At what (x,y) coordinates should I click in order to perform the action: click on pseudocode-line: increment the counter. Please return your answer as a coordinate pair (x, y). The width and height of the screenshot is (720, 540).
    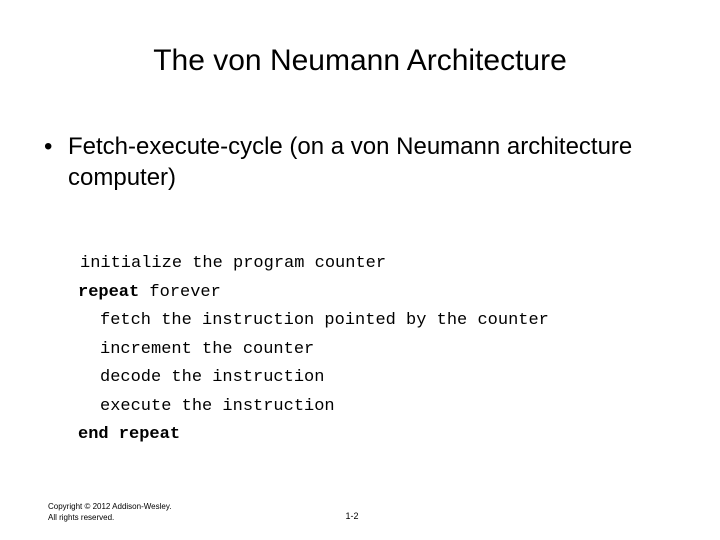
    Looking at the image, I should click on (368, 350).